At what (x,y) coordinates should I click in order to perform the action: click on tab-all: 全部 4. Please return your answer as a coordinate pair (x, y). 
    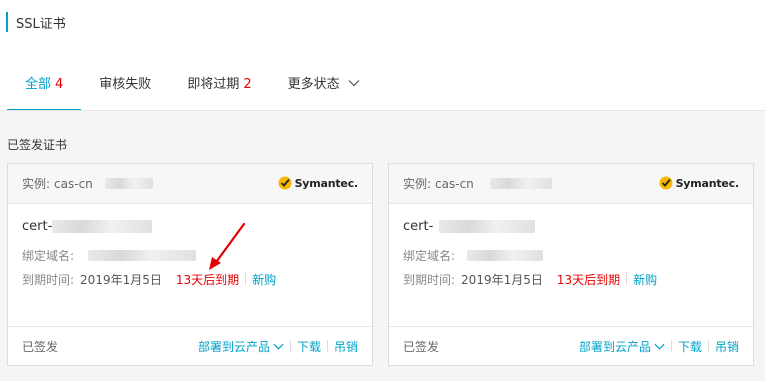
    Looking at the image, I should click on (44, 84).